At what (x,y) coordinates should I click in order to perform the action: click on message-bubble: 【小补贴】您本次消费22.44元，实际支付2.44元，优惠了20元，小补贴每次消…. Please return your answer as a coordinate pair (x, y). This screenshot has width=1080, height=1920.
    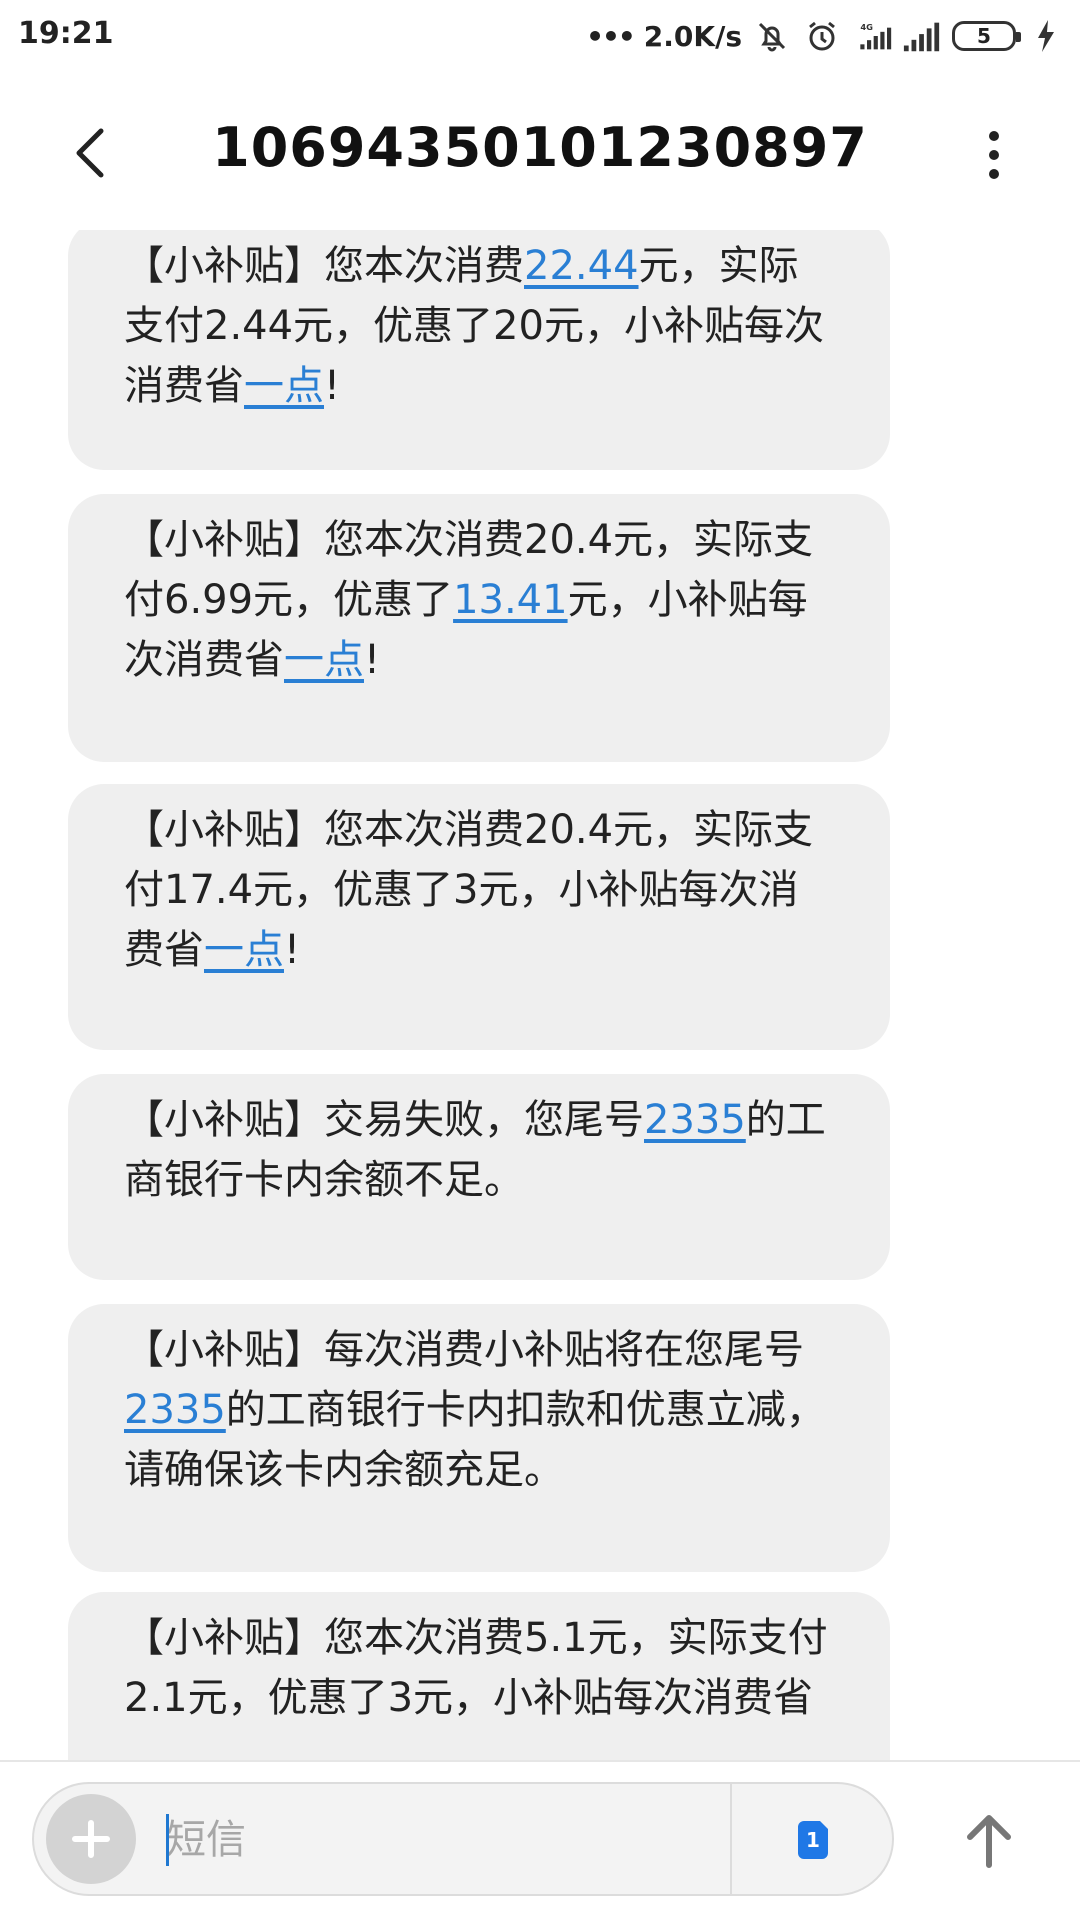
    Looking at the image, I should click on (479, 350).